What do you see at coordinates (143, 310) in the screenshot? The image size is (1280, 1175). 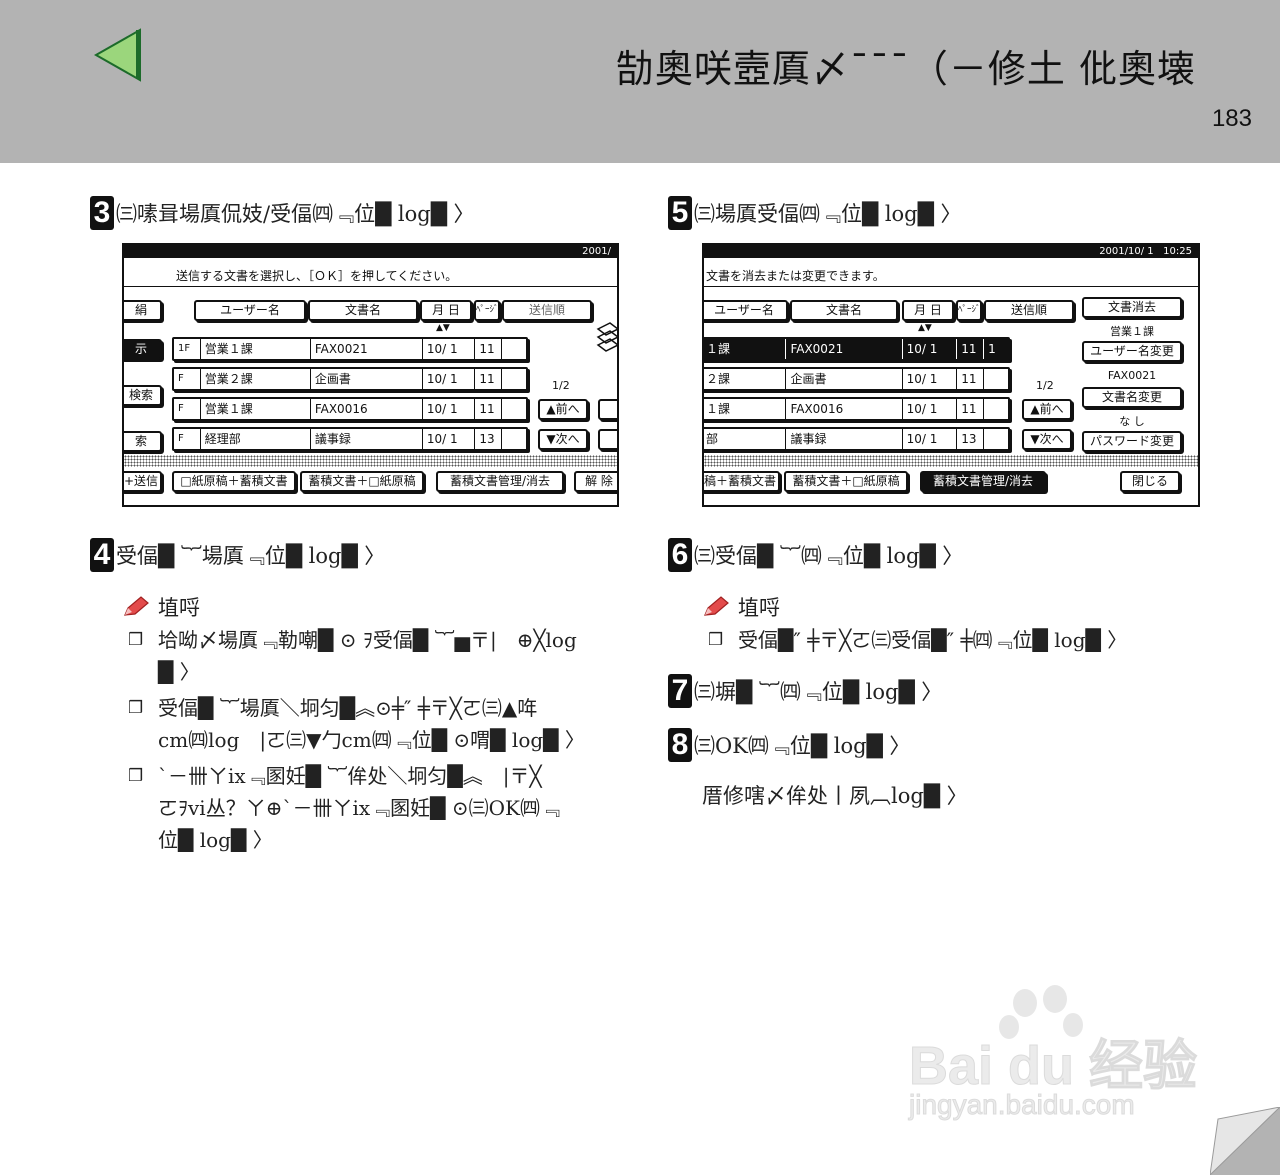 I see `side-tab: 絹` at bounding box center [143, 310].